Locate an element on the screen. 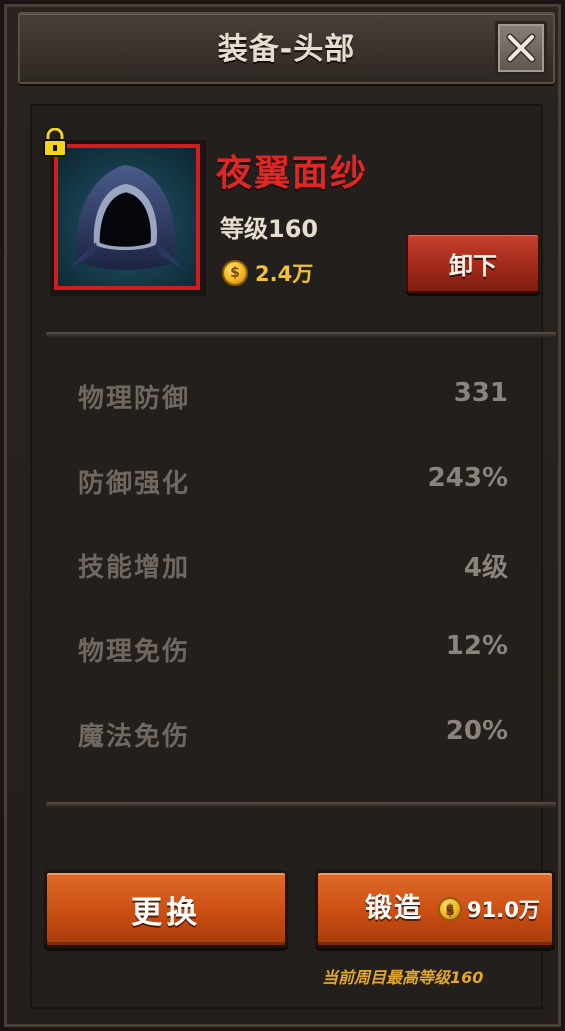 This screenshot has height=1031, width=565. hooded-veil-icon is located at coordinates (127, 217).